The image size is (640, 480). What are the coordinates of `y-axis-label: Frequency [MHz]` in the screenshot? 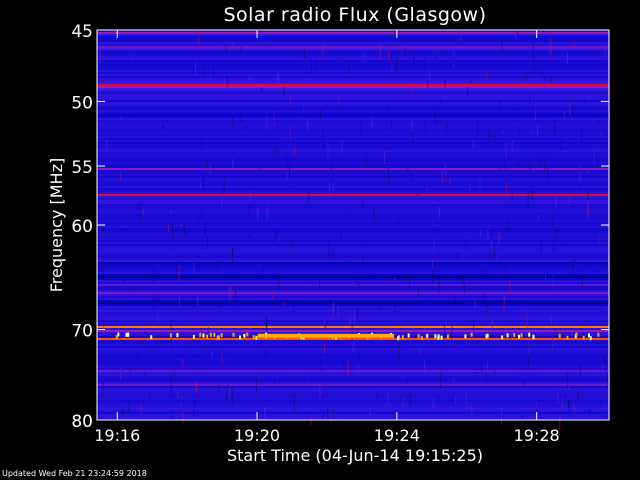 It's located at (56, 225).